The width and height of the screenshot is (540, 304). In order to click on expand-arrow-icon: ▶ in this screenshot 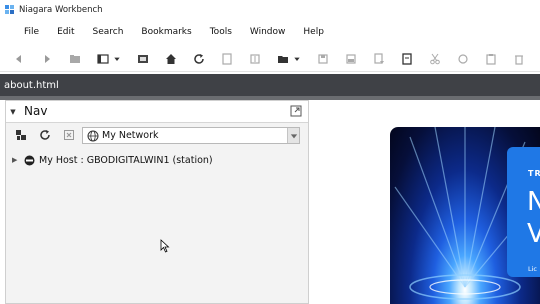, I will do `click(18, 160)`.